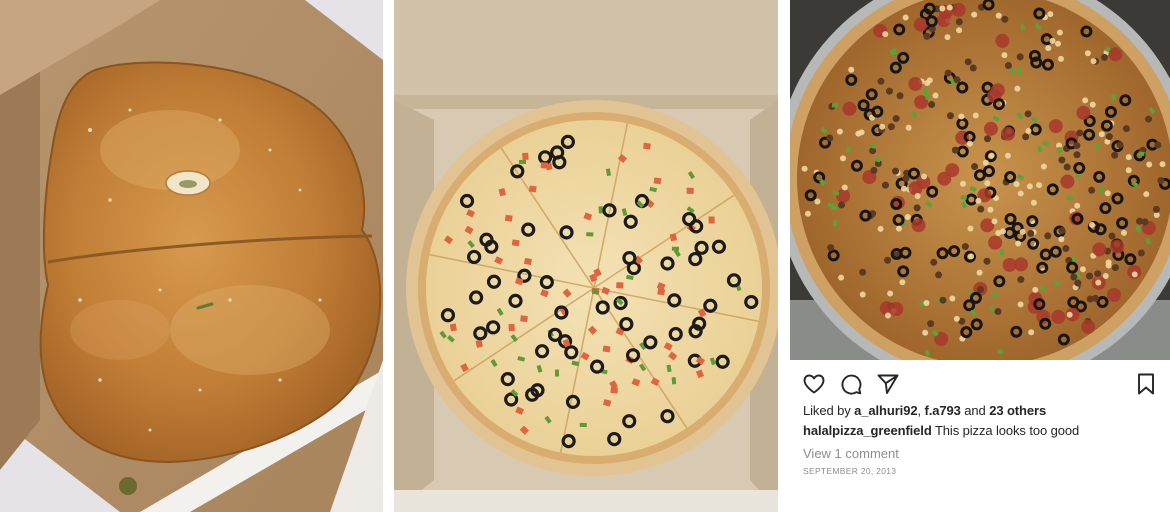 Image resolution: width=1170 pixels, height=512 pixels. I want to click on post-date: SEPTEMBER 20, 2013, so click(850, 471).